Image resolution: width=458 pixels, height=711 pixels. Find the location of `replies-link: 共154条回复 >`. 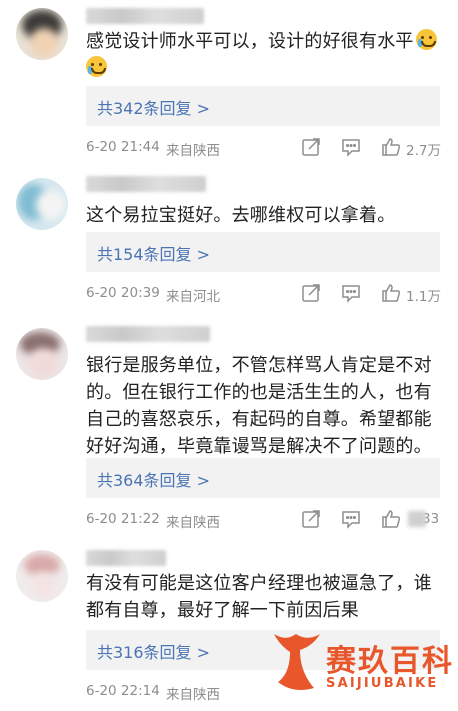

replies-link: 共154条回复 > is located at coordinates (263, 252).